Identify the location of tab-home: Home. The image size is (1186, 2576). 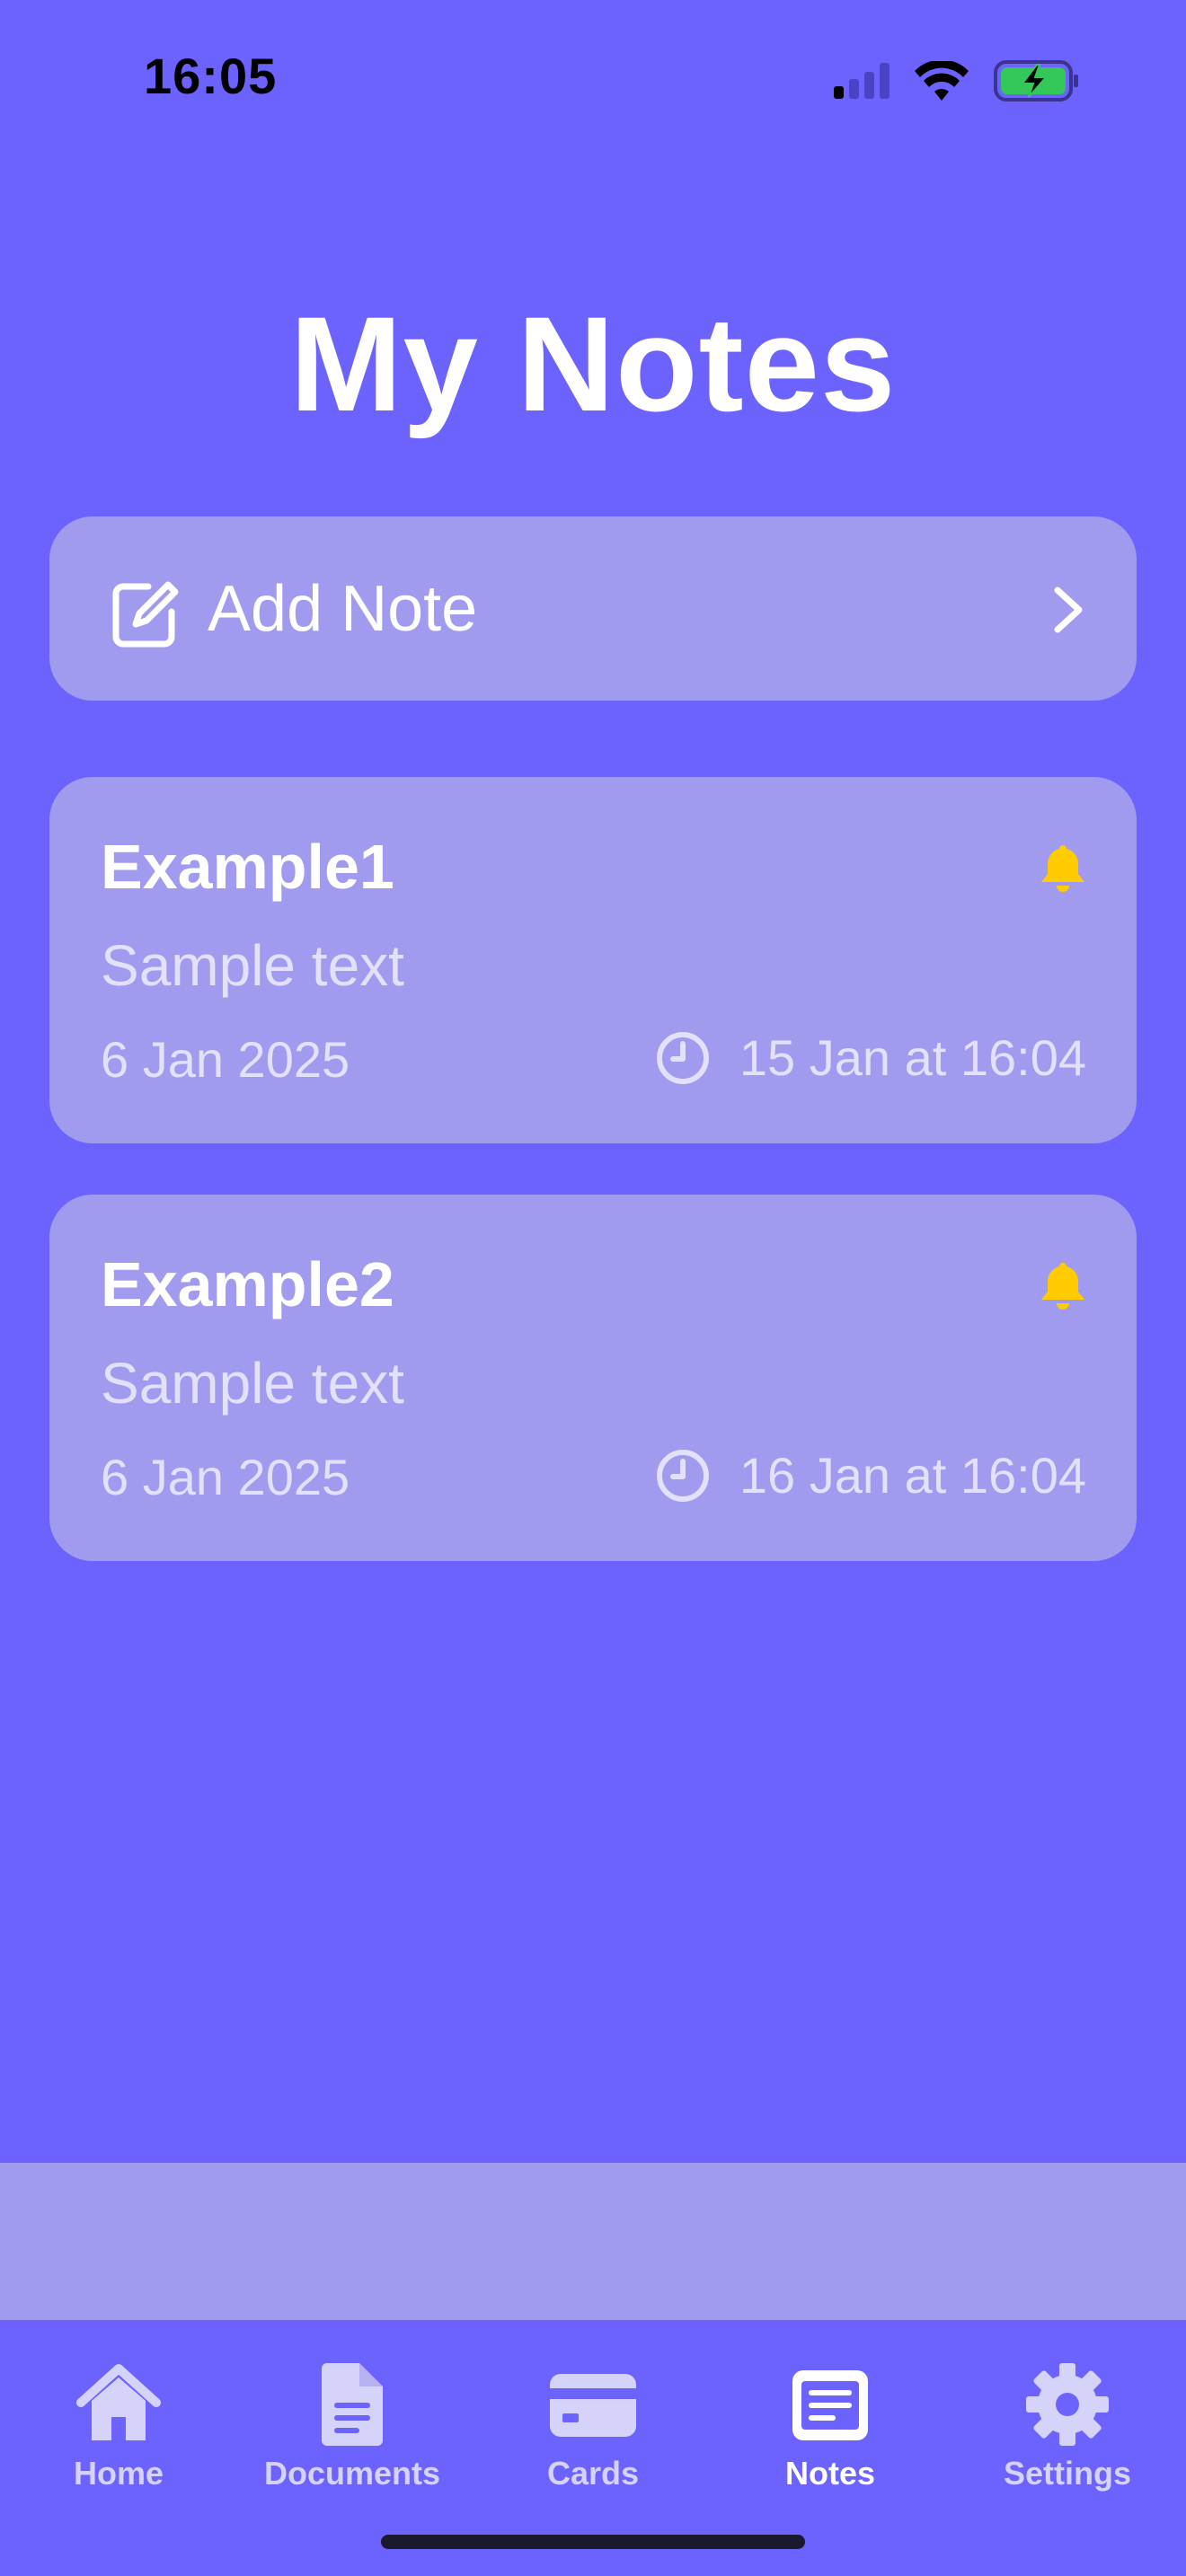
(118, 2429).